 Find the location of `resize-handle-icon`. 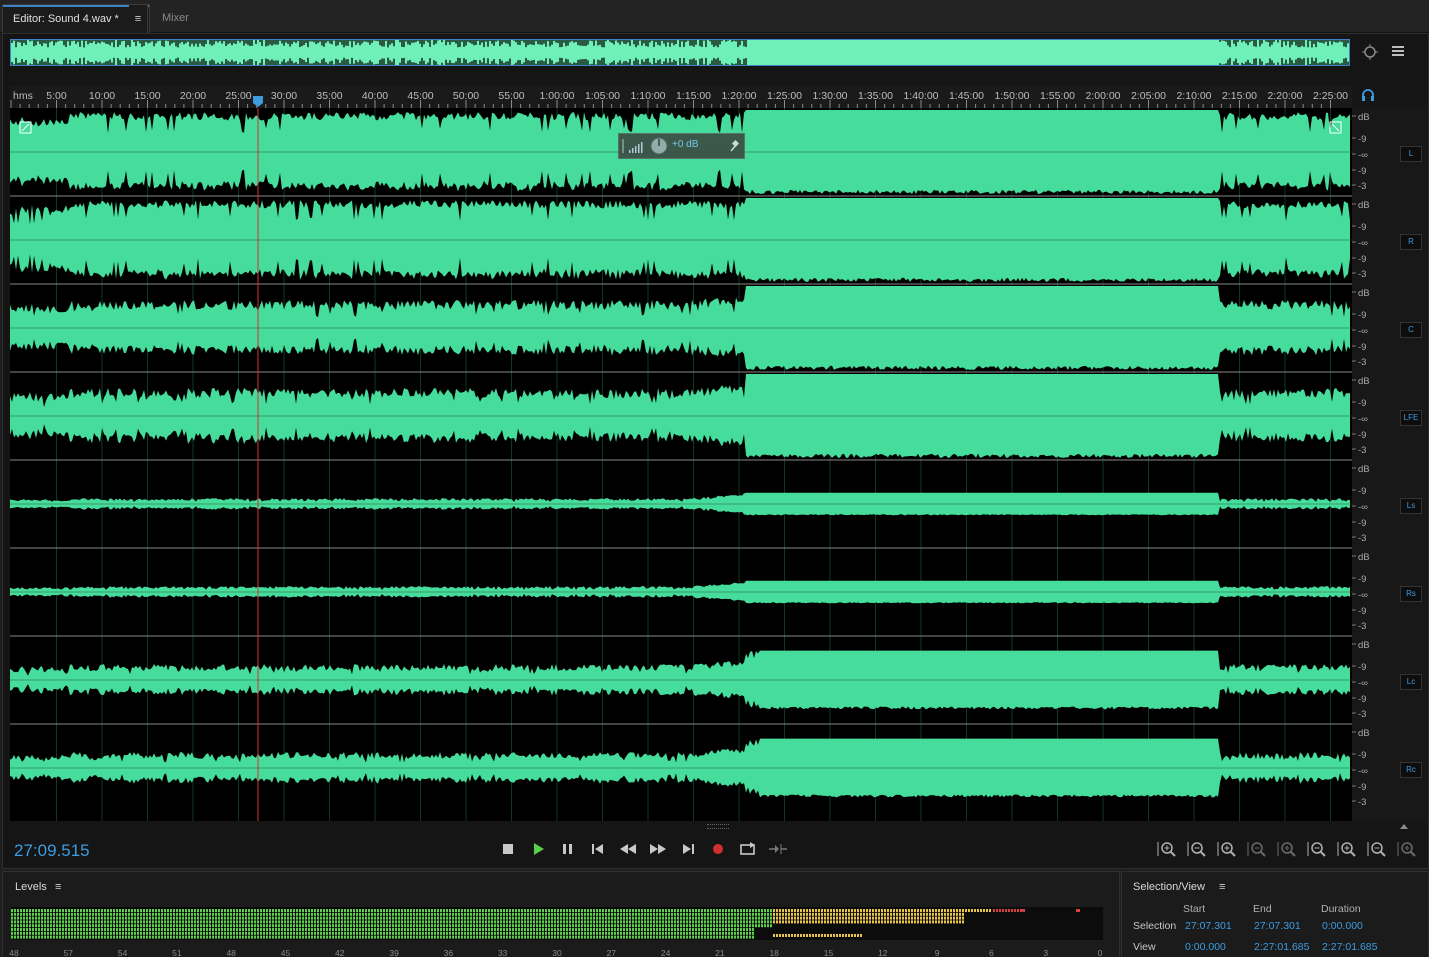

resize-handle-icon is located at coordinates (718, 826).